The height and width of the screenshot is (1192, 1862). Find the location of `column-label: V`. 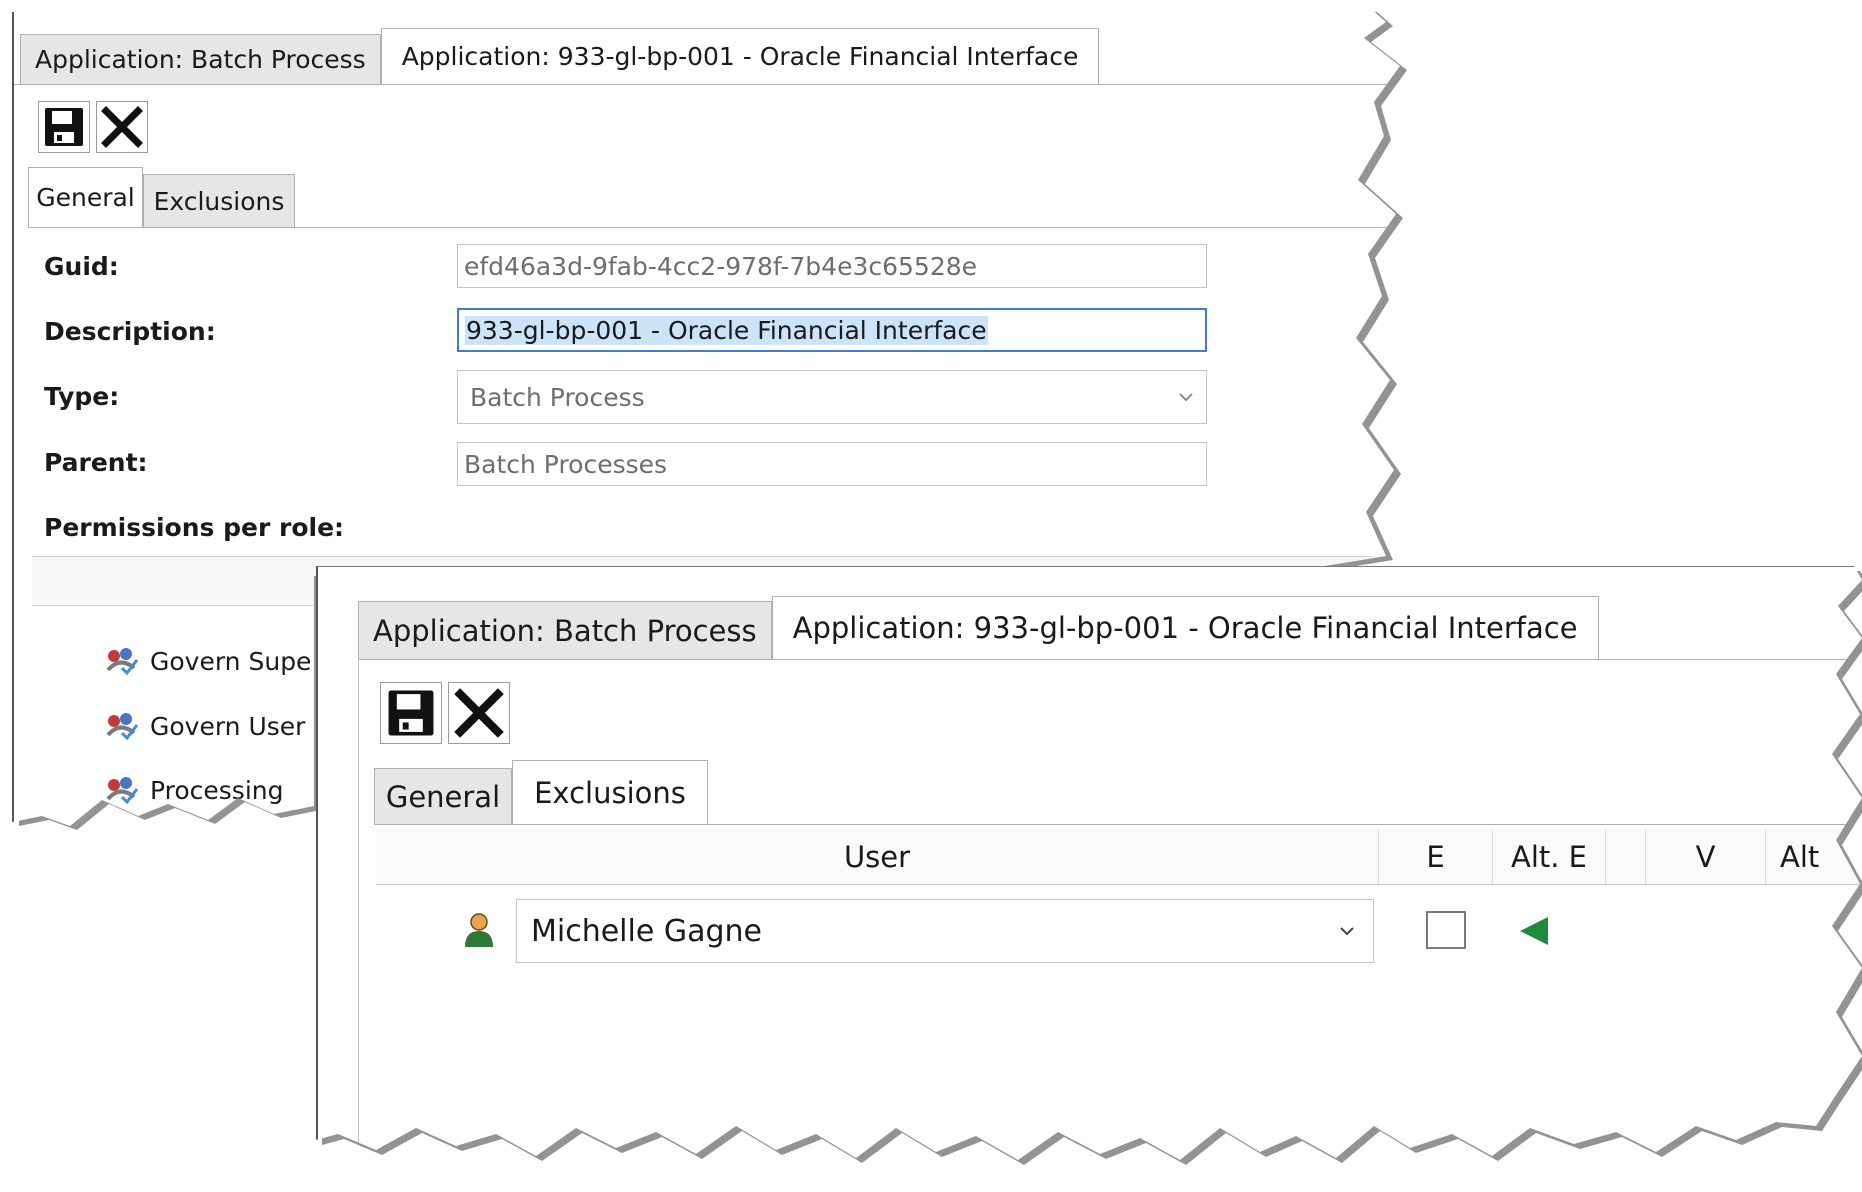

column-label: V is located at coordinates (1705, 856).